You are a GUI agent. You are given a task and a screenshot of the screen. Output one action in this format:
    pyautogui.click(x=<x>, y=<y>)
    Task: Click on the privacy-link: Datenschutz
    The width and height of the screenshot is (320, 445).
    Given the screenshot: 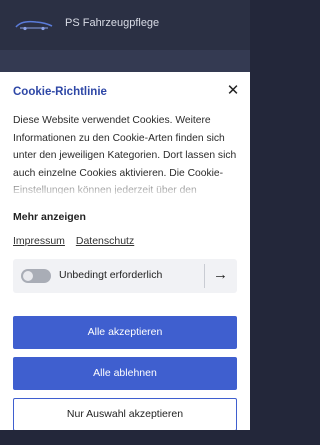 What is the action you would take?
    pyautogui.click(x=105, y=241)
    